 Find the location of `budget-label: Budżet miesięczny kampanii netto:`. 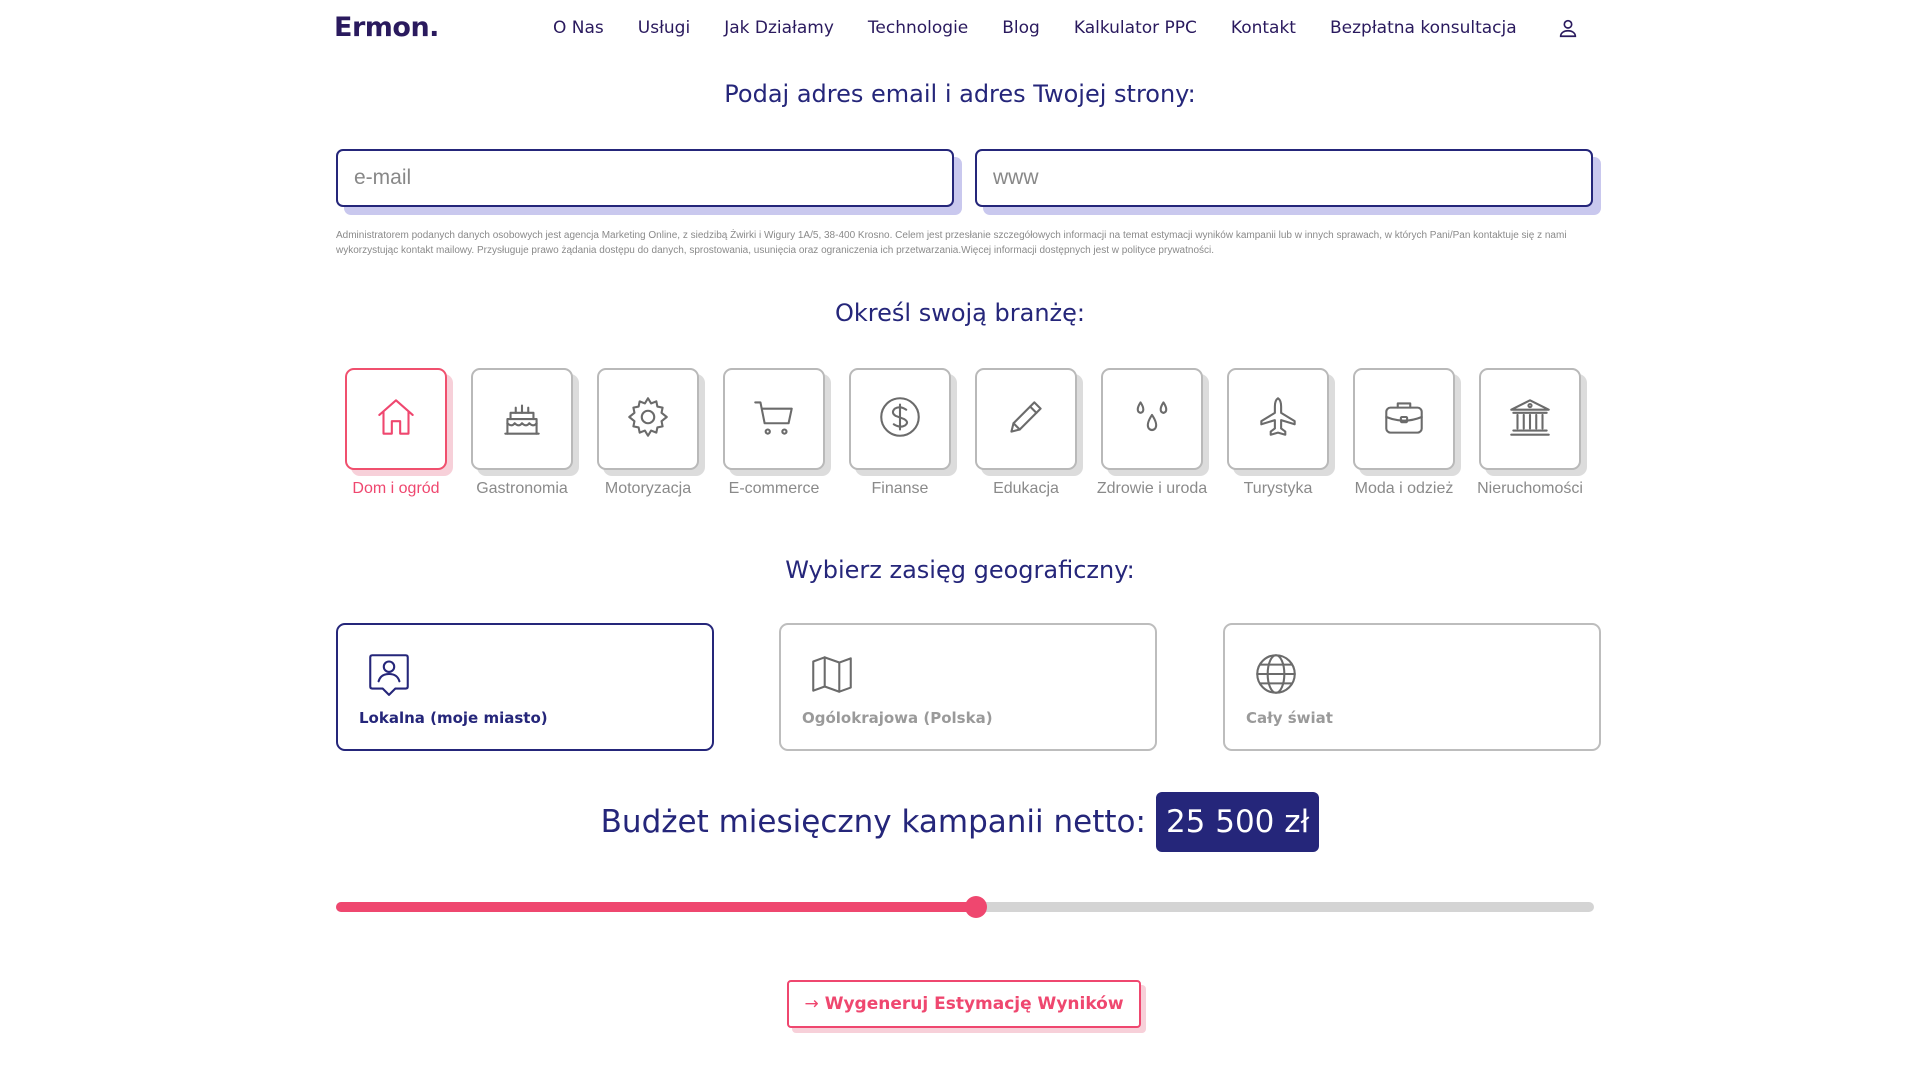

budget-label: Budżet miesięczny kampanii netto: is located at coordinates (873, 822).